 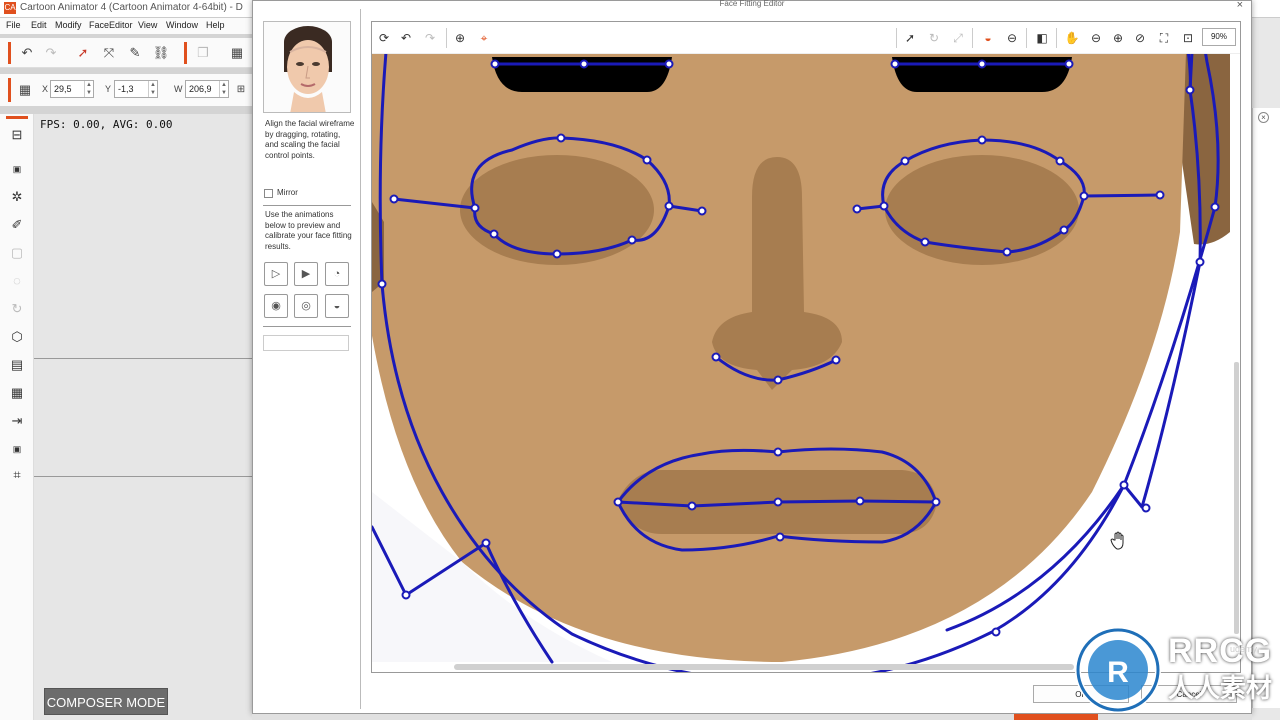 What do you see at coordinates (200, 89) in the screenshot?
I see `w-value: 206,9` at bounding box center [200, 89].